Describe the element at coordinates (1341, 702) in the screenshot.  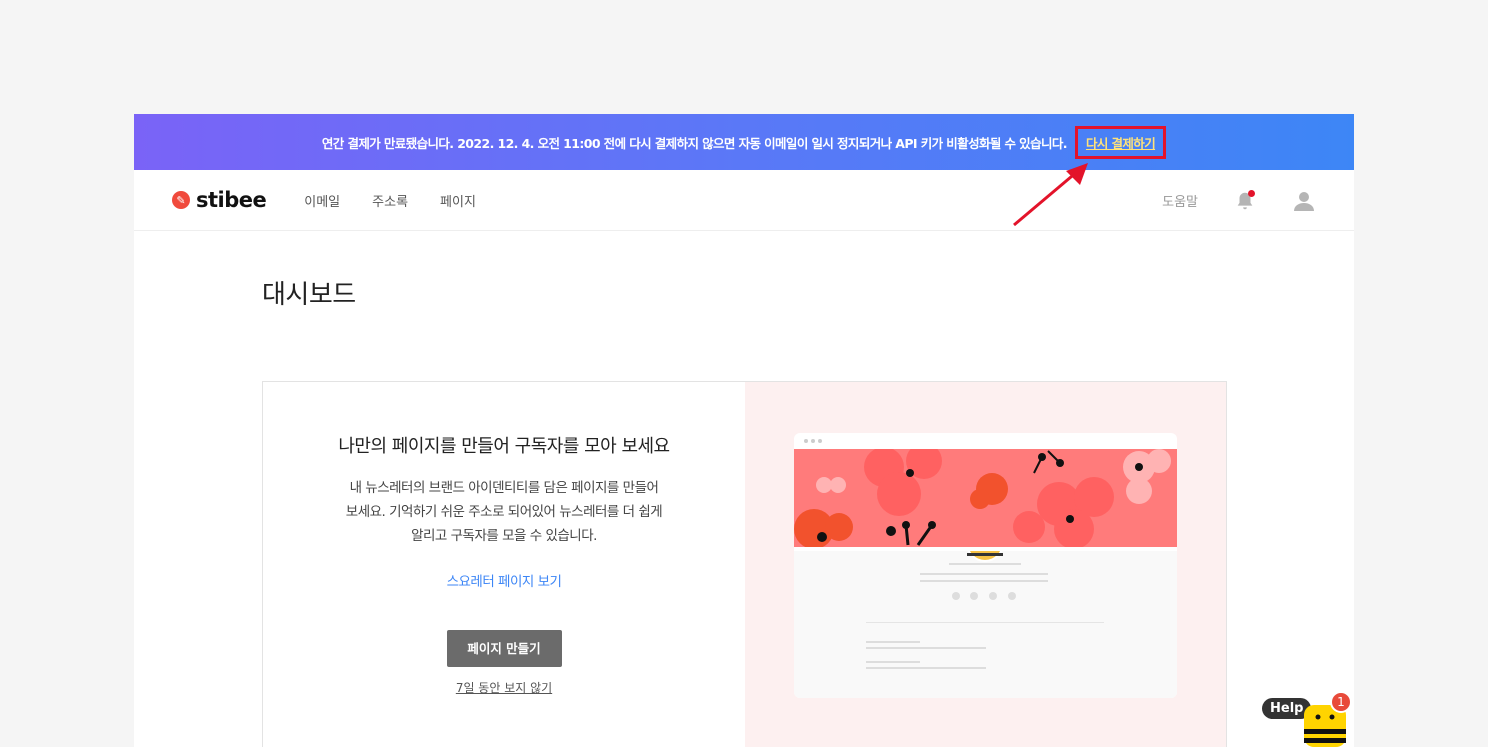
I see `help-notification-badge: 1` at that location.